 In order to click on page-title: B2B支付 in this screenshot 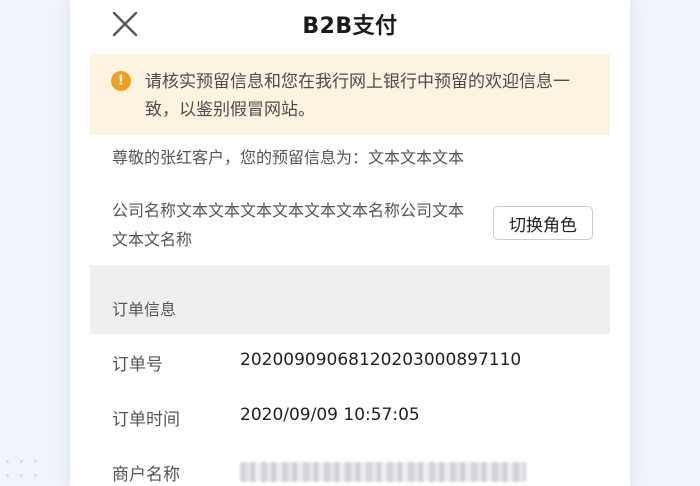, I will do `click(350, 26)`.